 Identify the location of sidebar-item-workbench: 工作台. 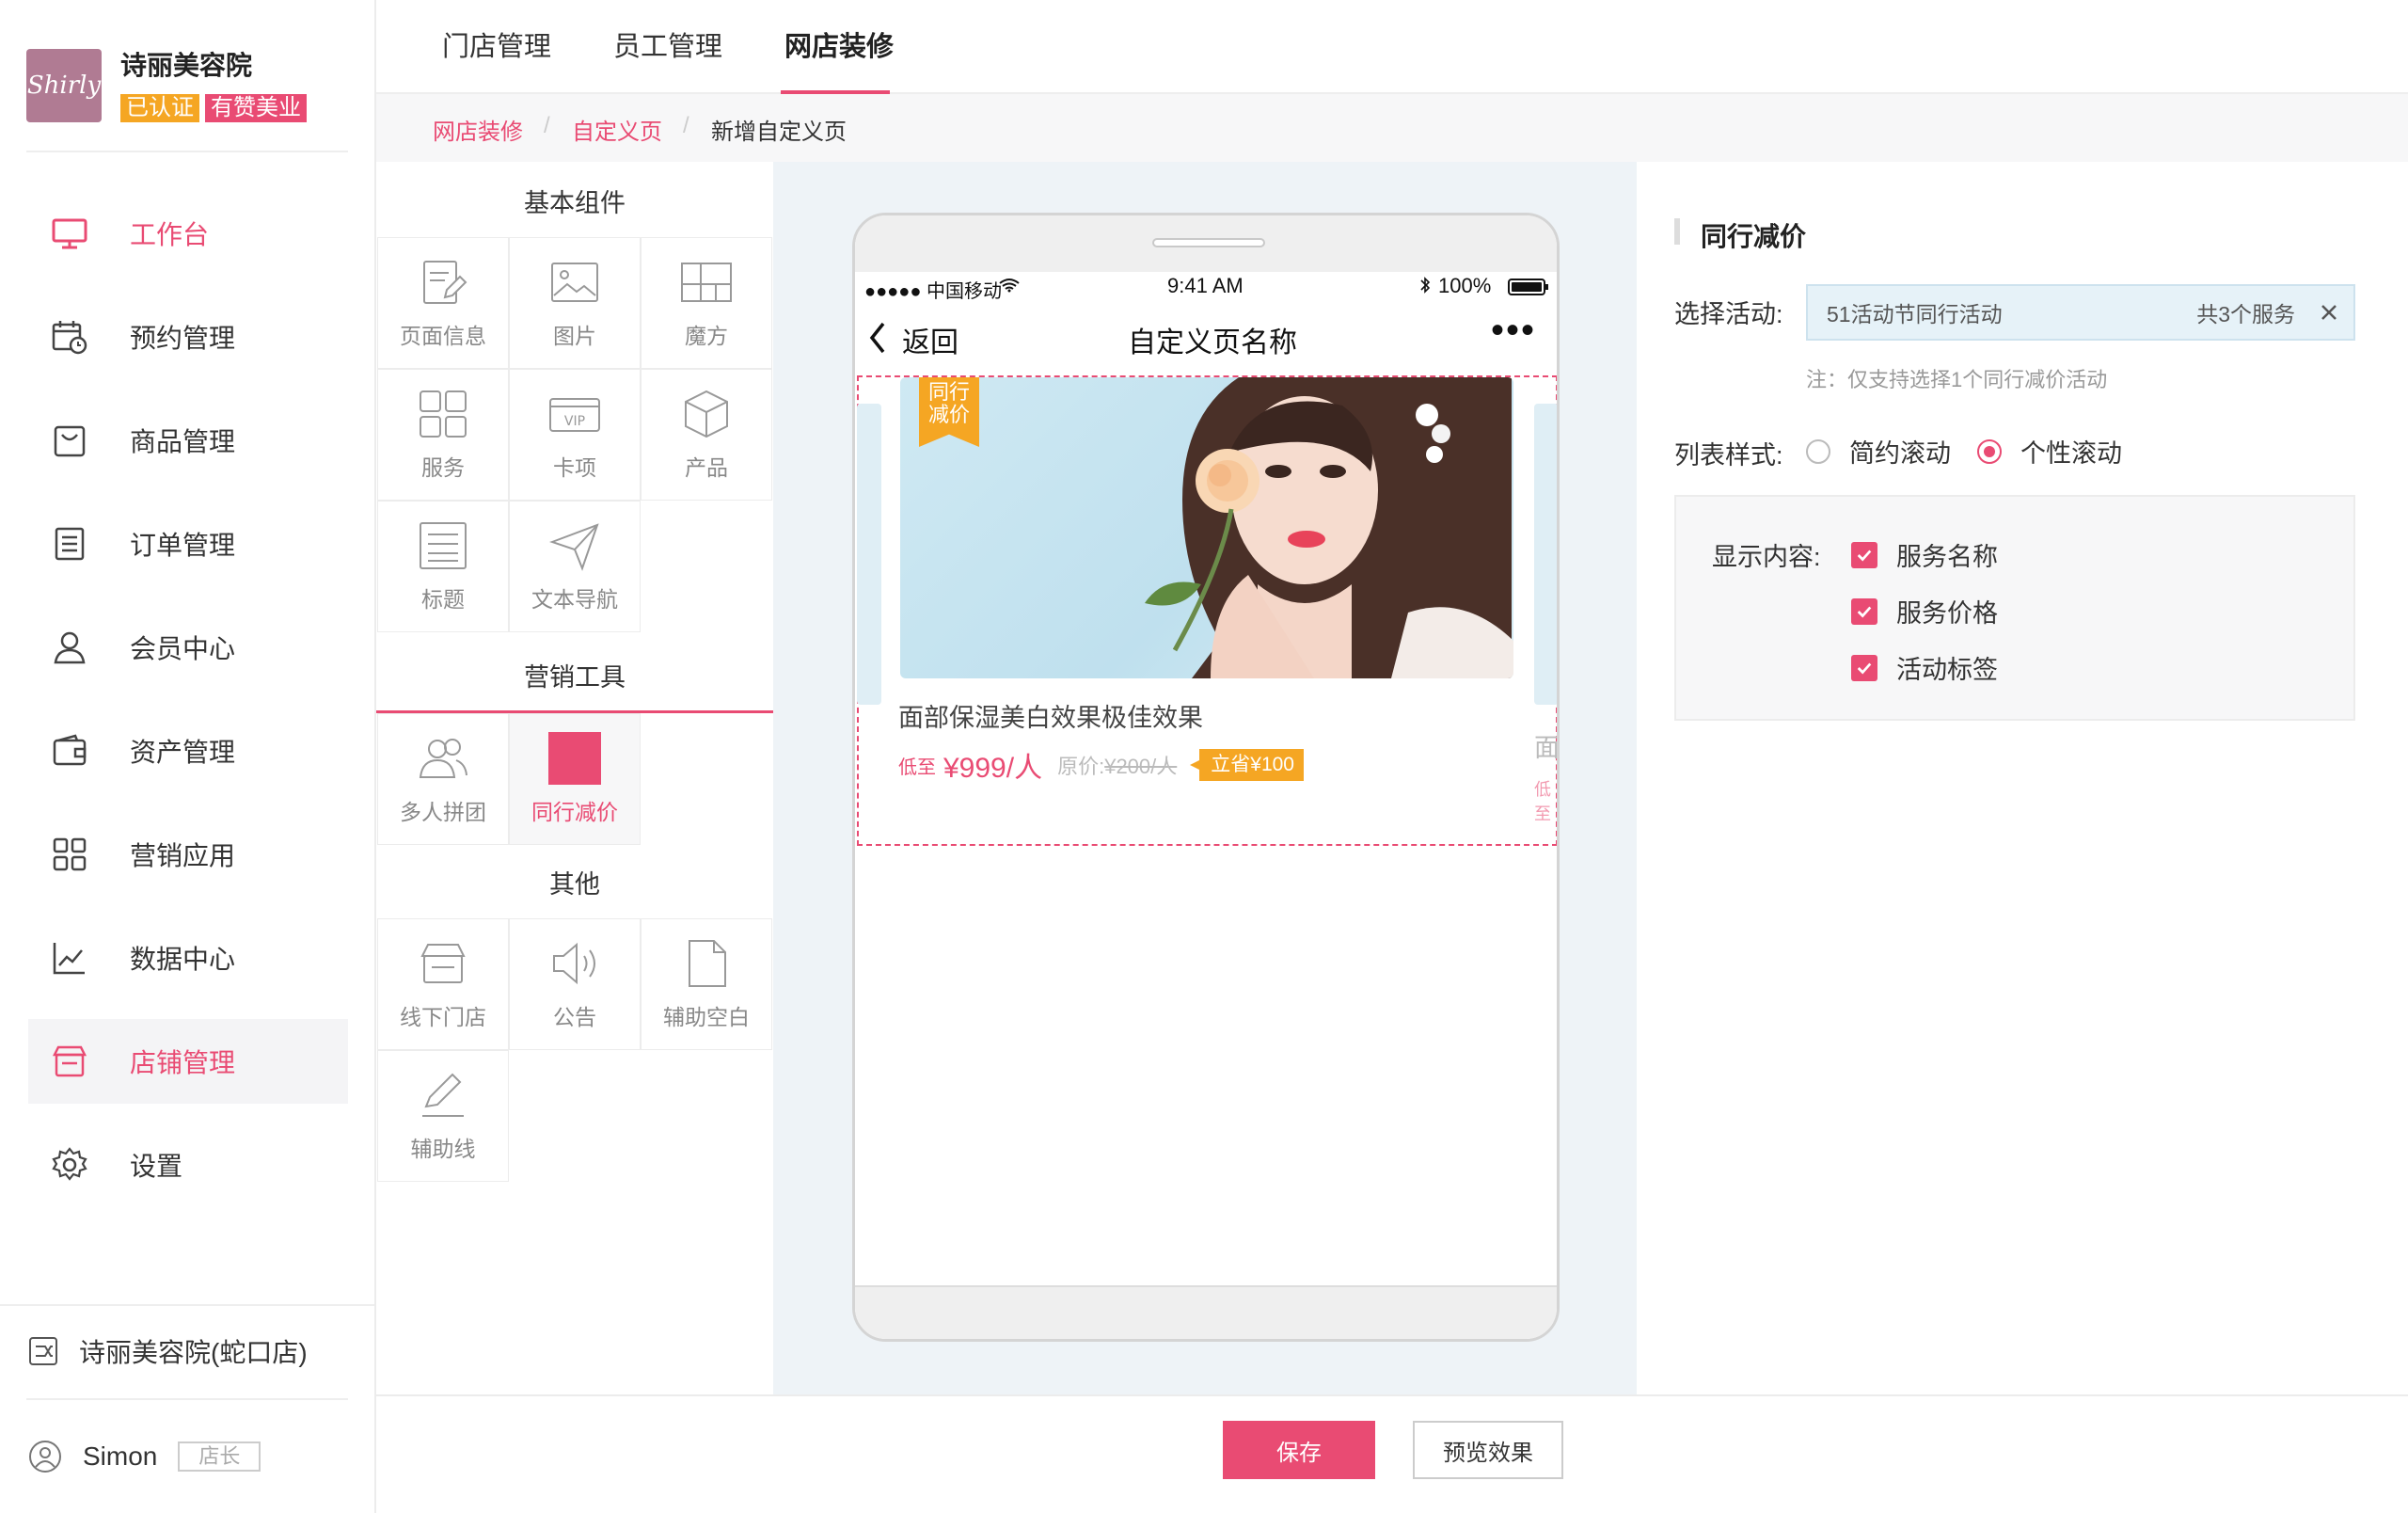
(188, 233).